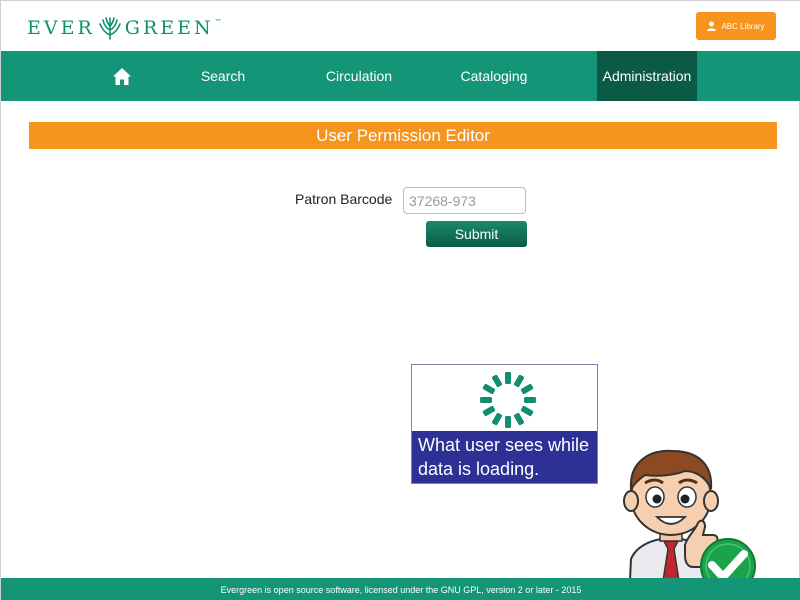 This screenshot has height=600, width=800. Describe the element at coordinates (464, 200) in the screenshot. I see `patron-barcode-input` at that location.